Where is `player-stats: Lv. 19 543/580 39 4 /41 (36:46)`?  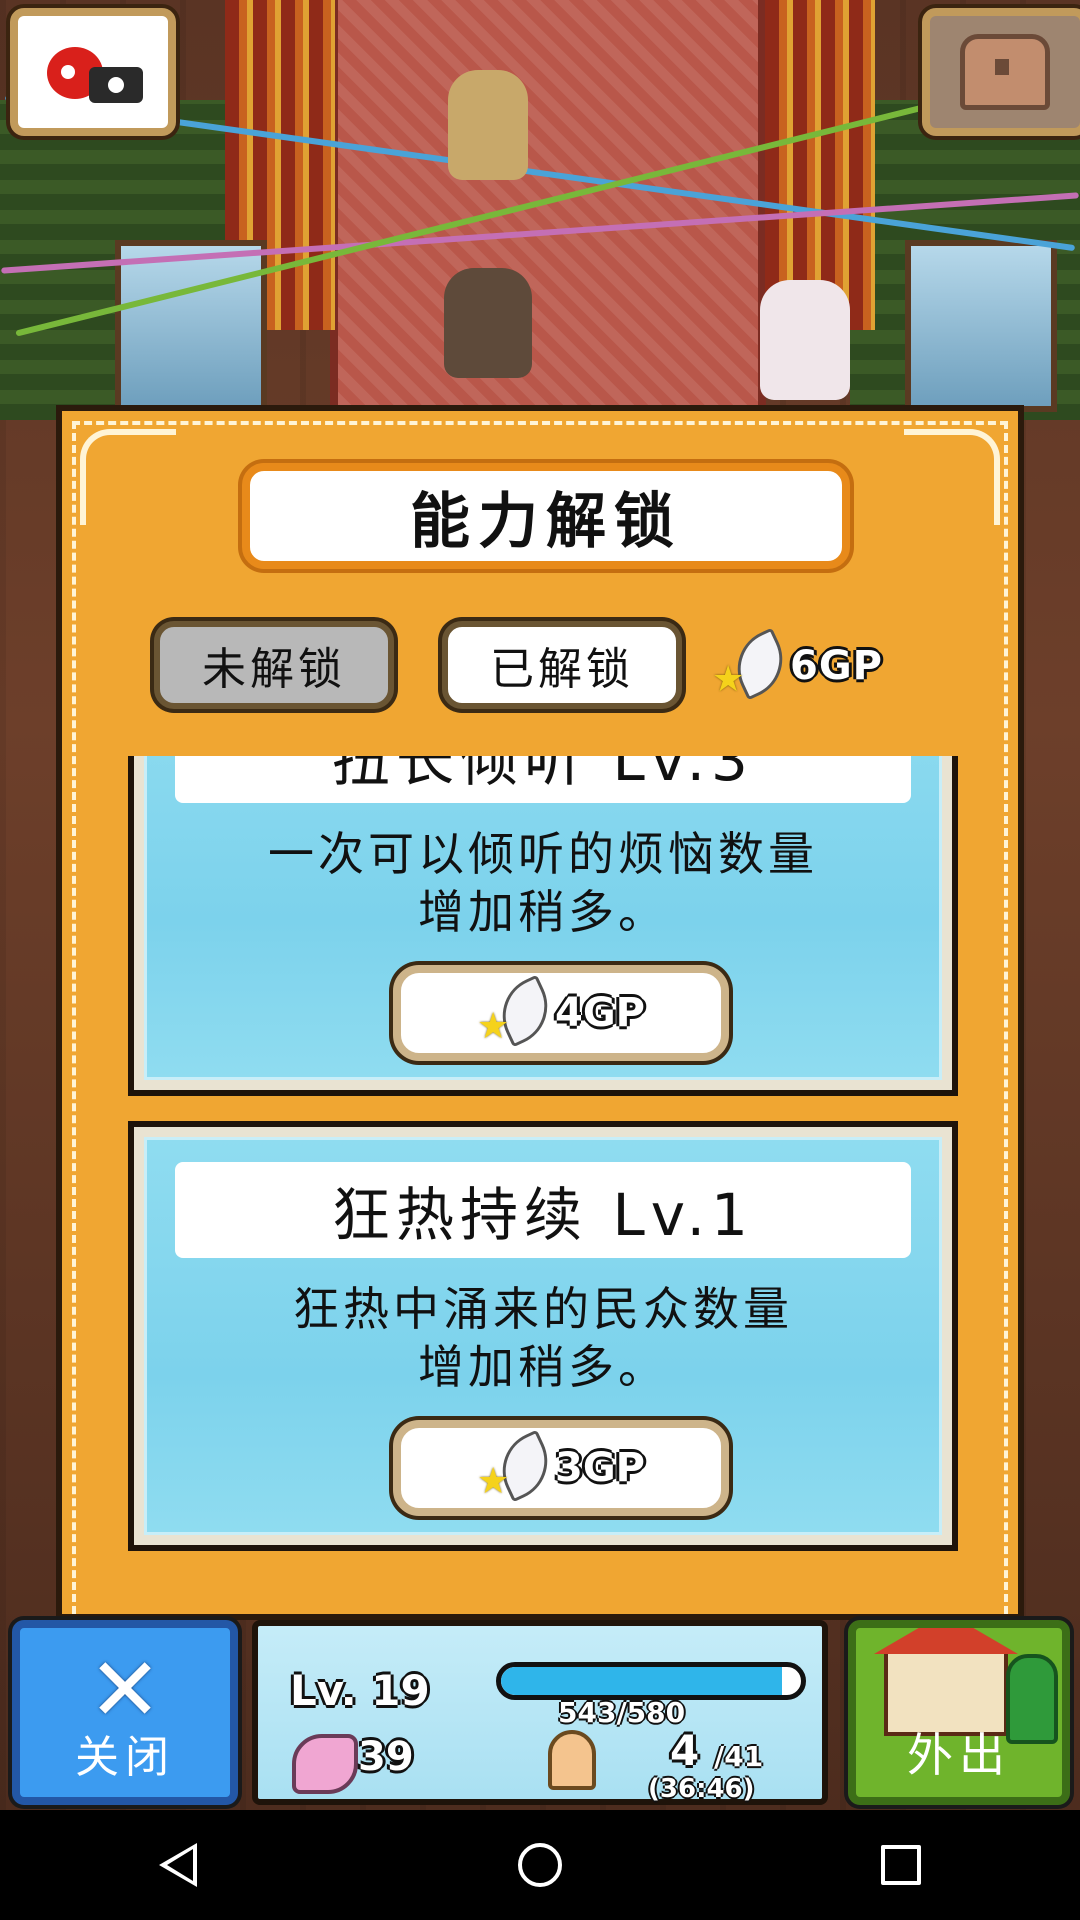
player-stats: Lv. 19 543/580 39 4 /41 (36:46) is located at coordinates (540, 1712).